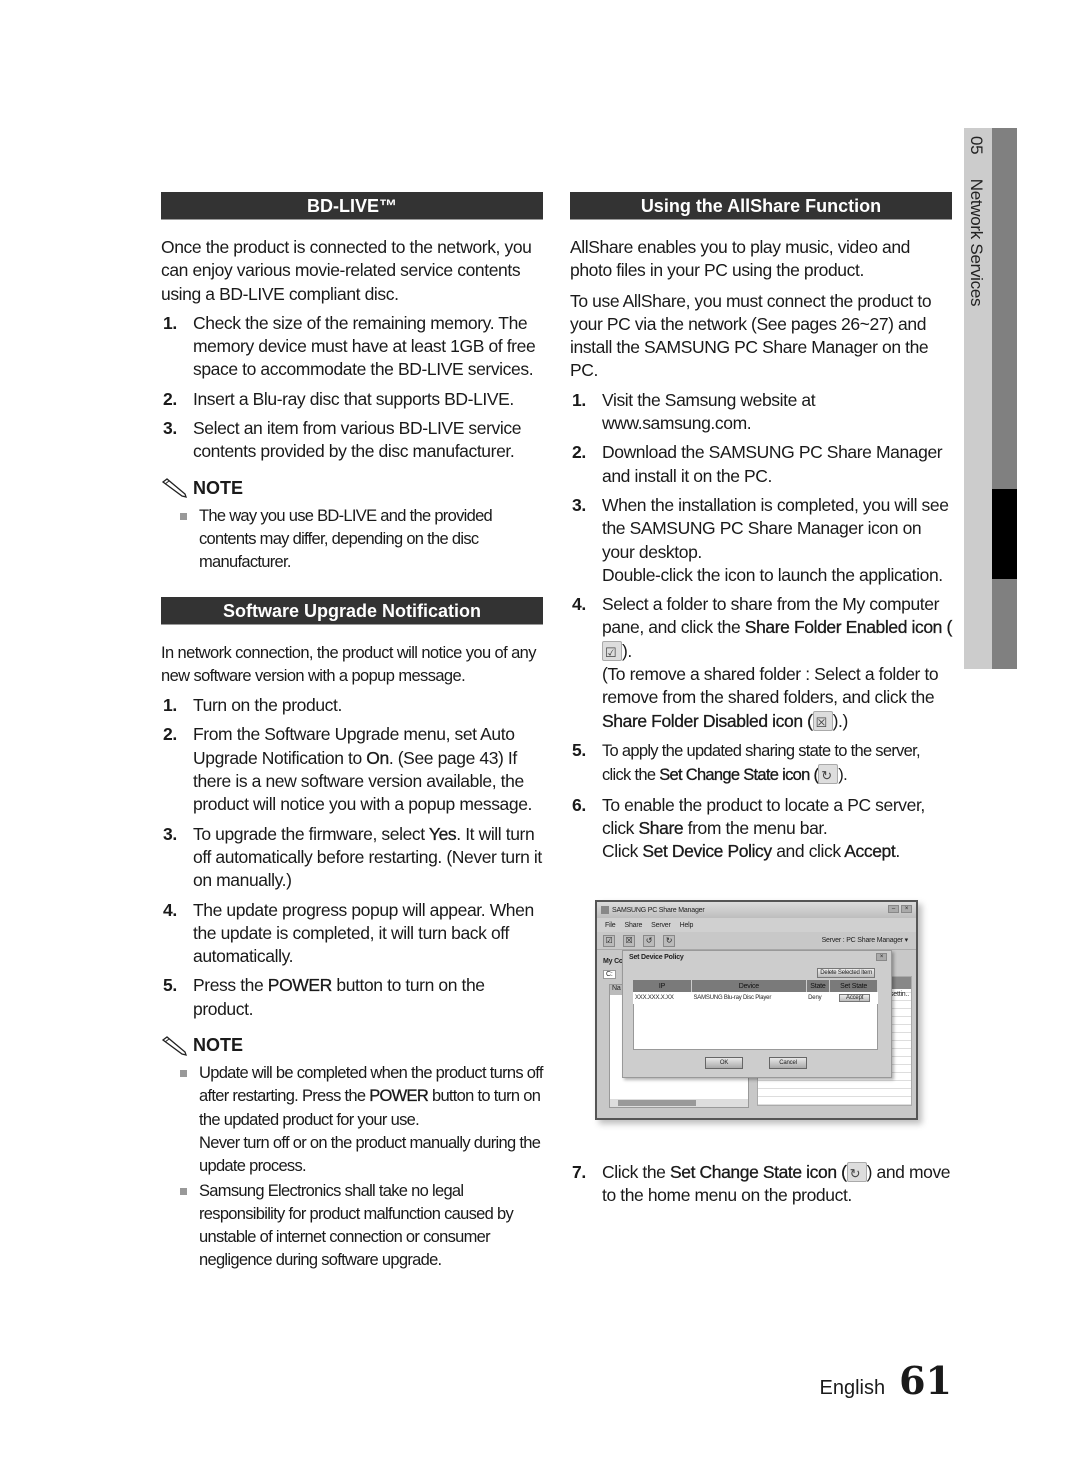 The height and width of the screenshot is (1479, 1080). Describe the element at coordinates (1004, 534) in the screenshot. I see `chapter-marker` at that location.